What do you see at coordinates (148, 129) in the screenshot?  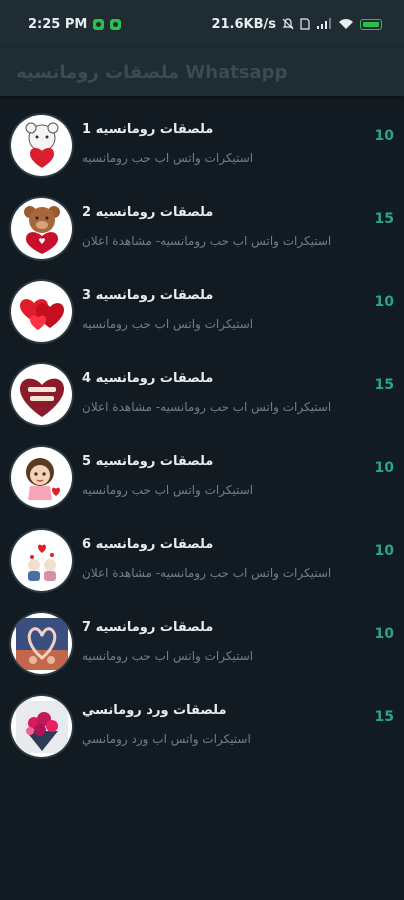 I see `pack-name: ملصقات رومانسيه 1` at bounding box center [148, 129].